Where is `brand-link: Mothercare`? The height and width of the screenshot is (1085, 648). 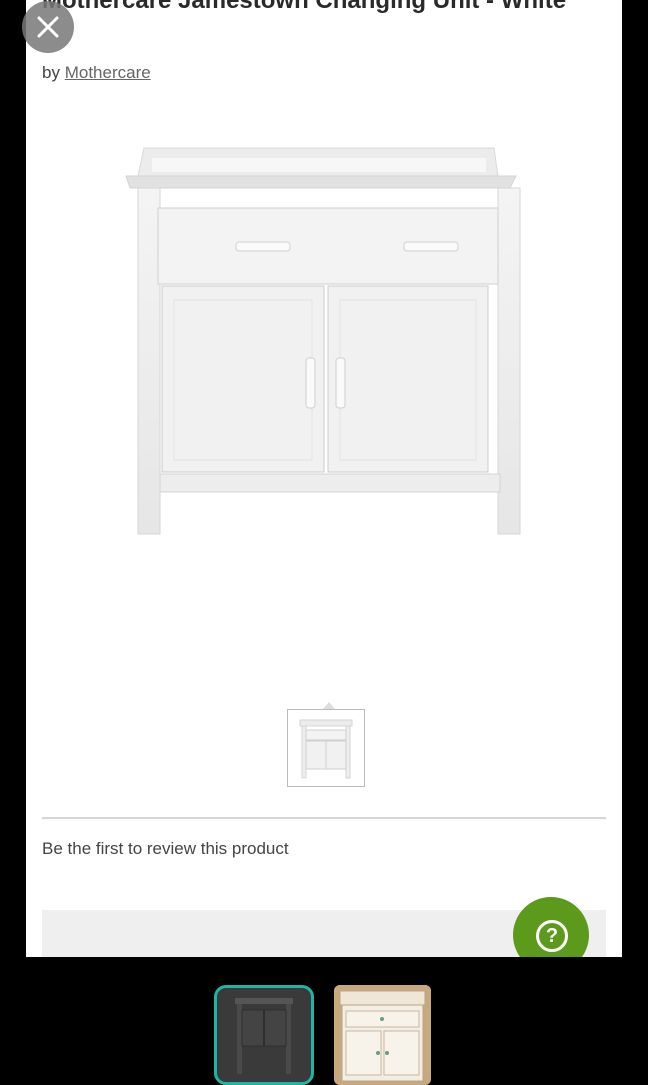
brand-link: Mothercare is located at coordinates (108, 72).